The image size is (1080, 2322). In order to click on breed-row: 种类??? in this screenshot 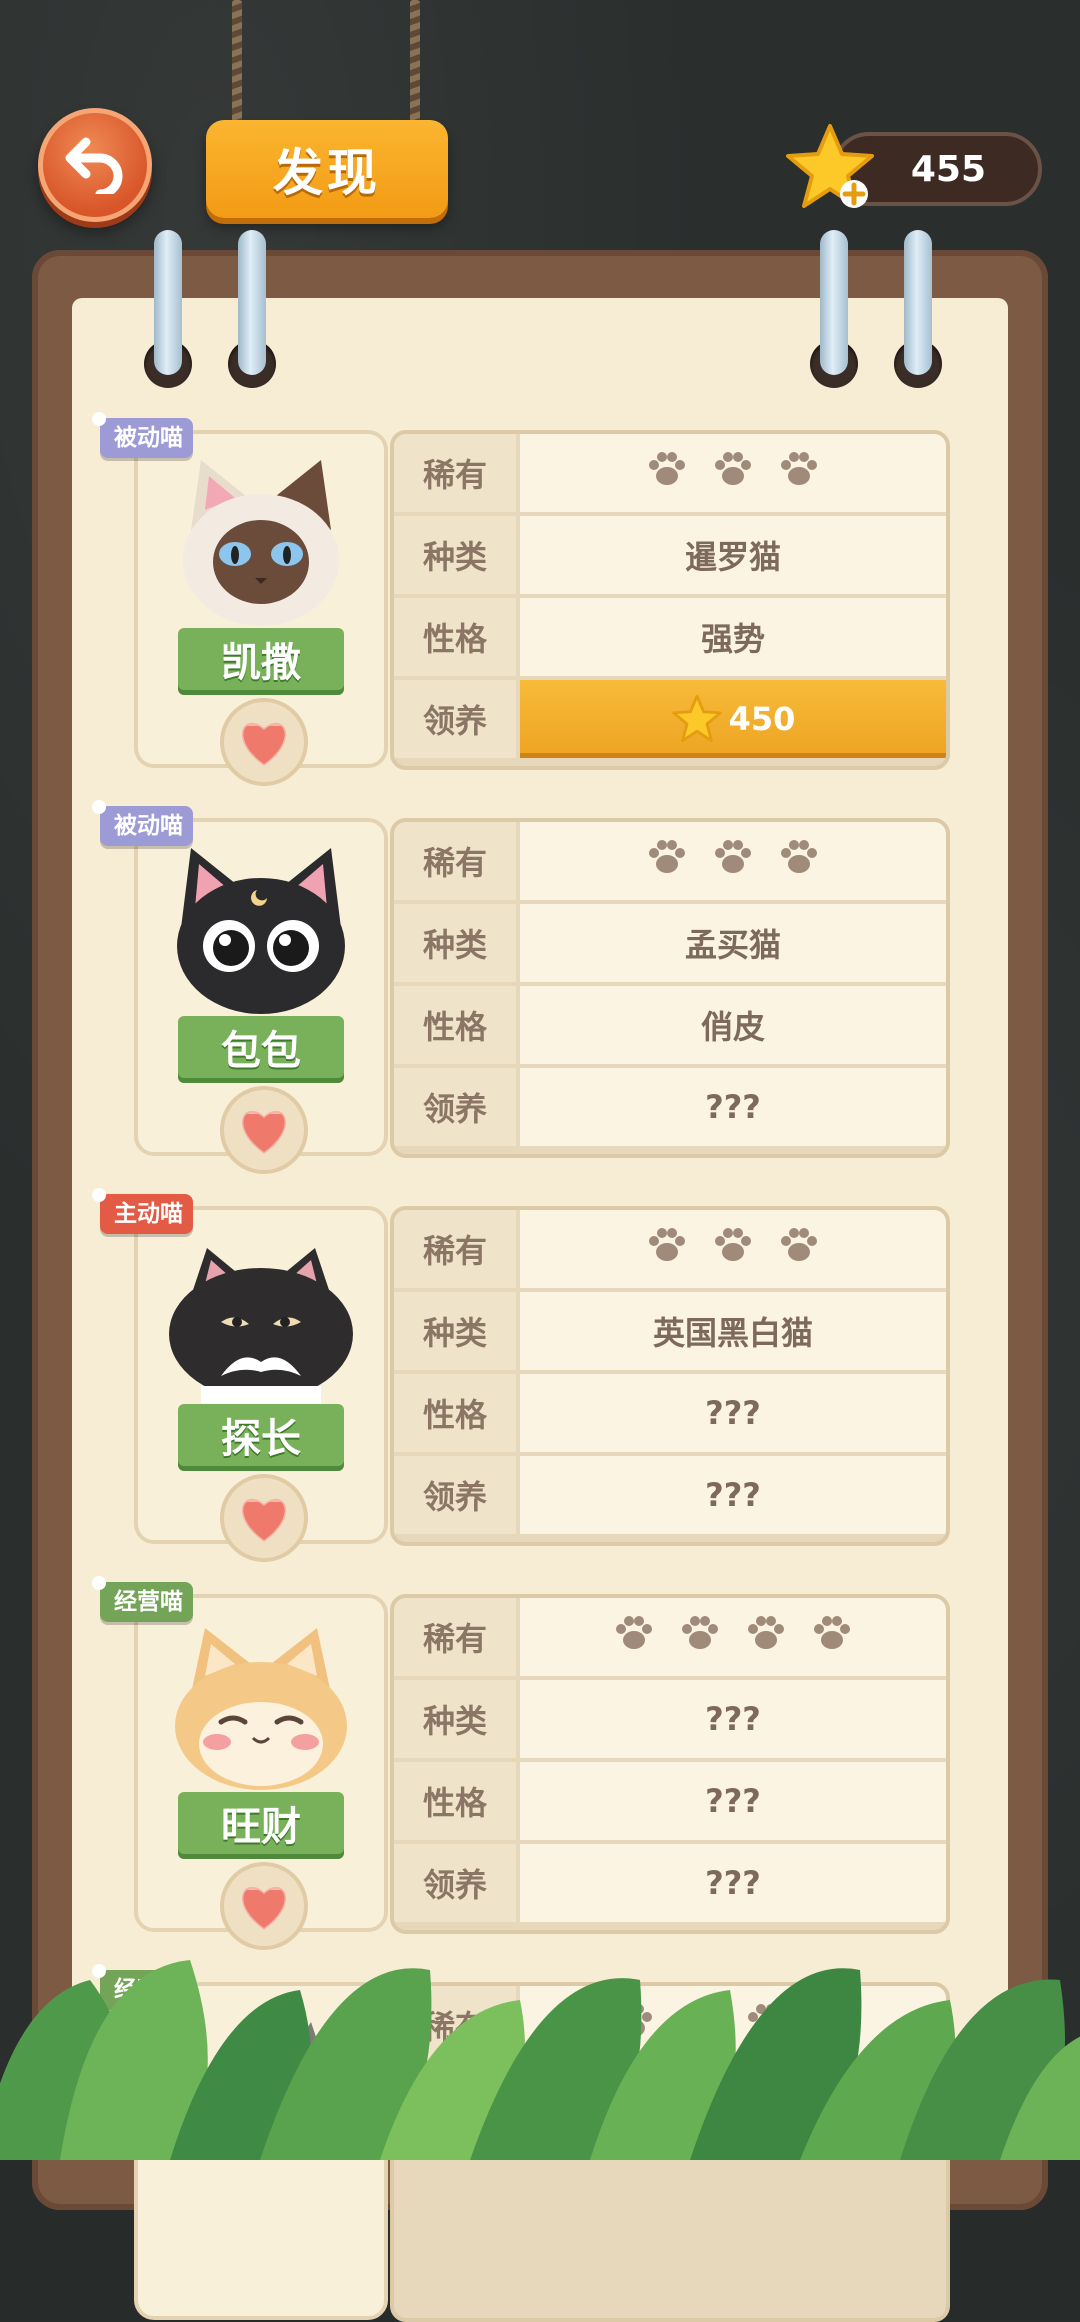, I will do `click(670, 1720)`.